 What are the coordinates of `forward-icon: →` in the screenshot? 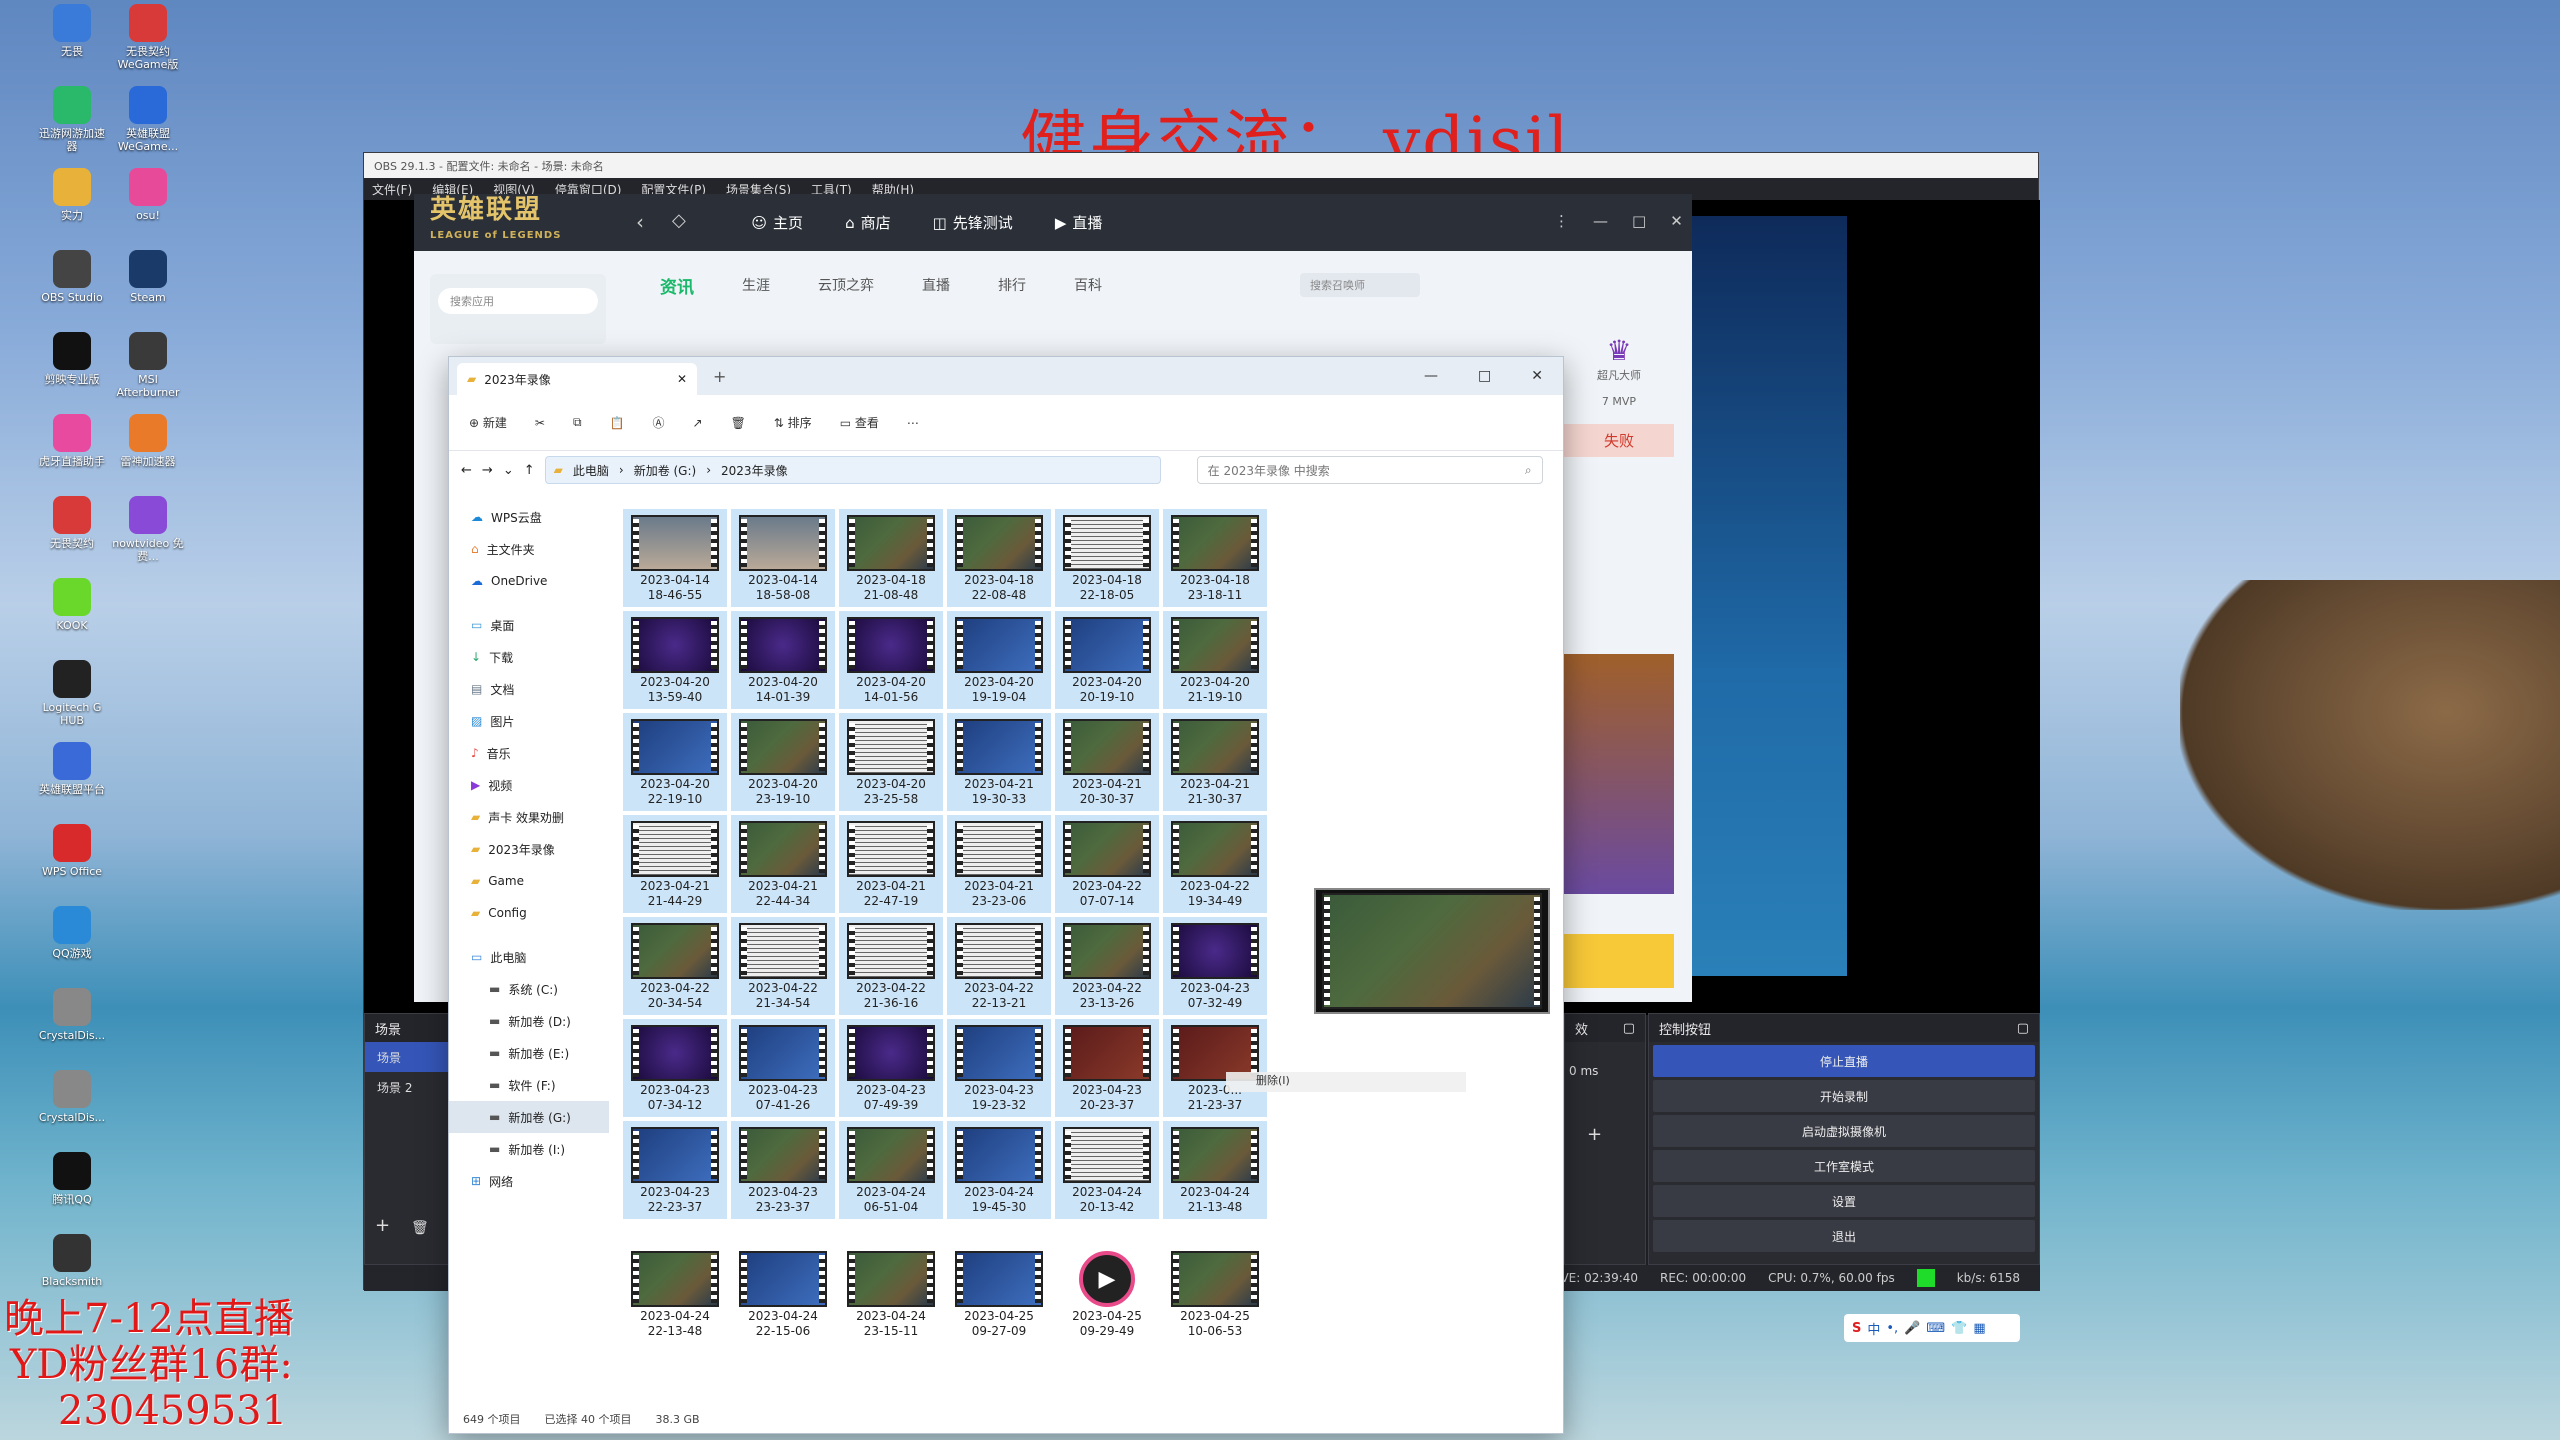 It's located at (487, 470).